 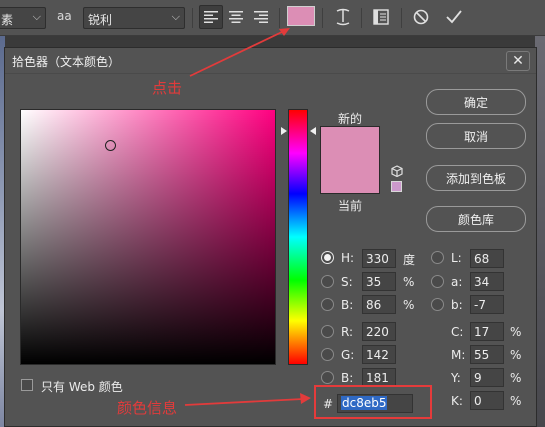 I want to click on saturation-label: S:, so click(x=347, y=282).